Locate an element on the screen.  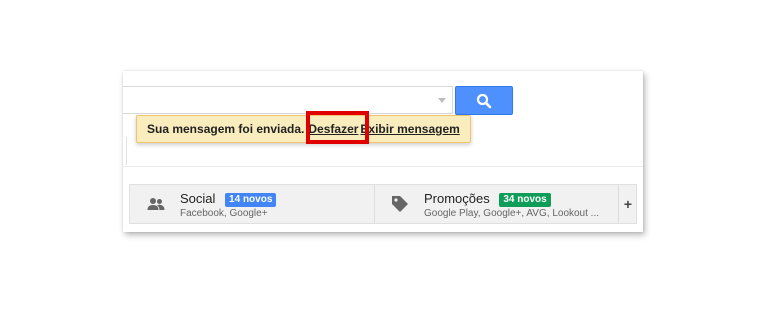
search-icon is located at coordinates (484, 100).